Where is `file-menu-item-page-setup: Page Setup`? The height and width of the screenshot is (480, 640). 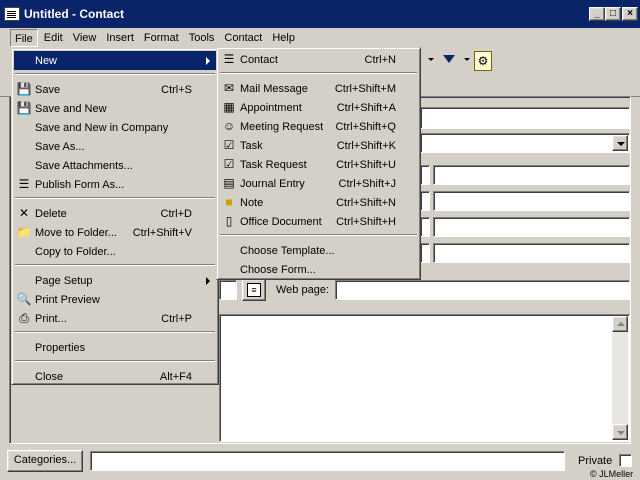
file-menu-item-page-setup: Page Setup is located at coordinates (115, 280).